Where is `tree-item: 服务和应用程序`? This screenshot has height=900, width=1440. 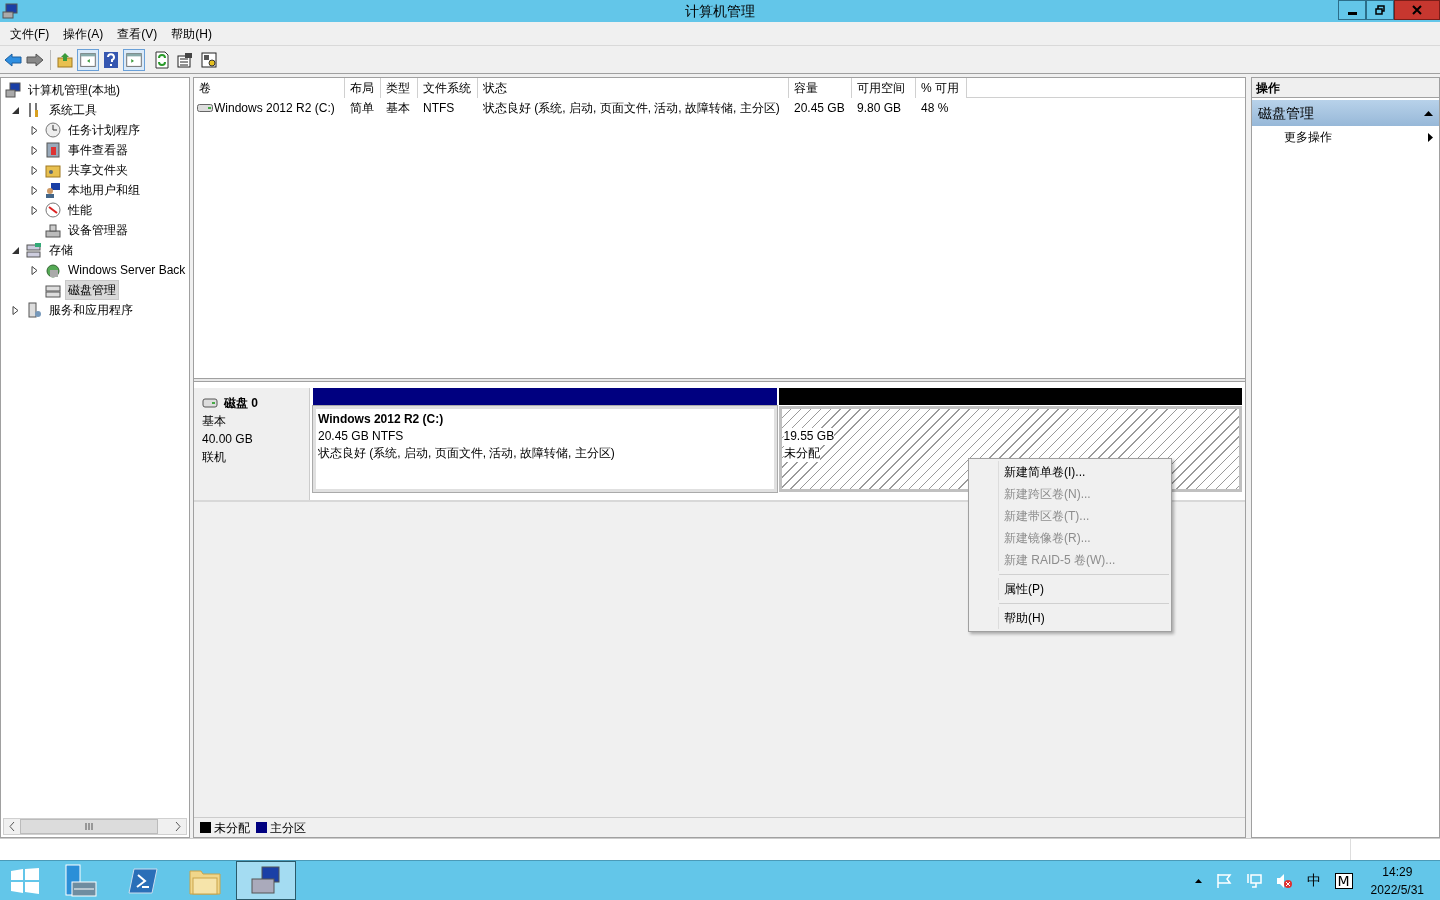
tree-item: 服务和应用程序 is located at coordinates (91, 310).